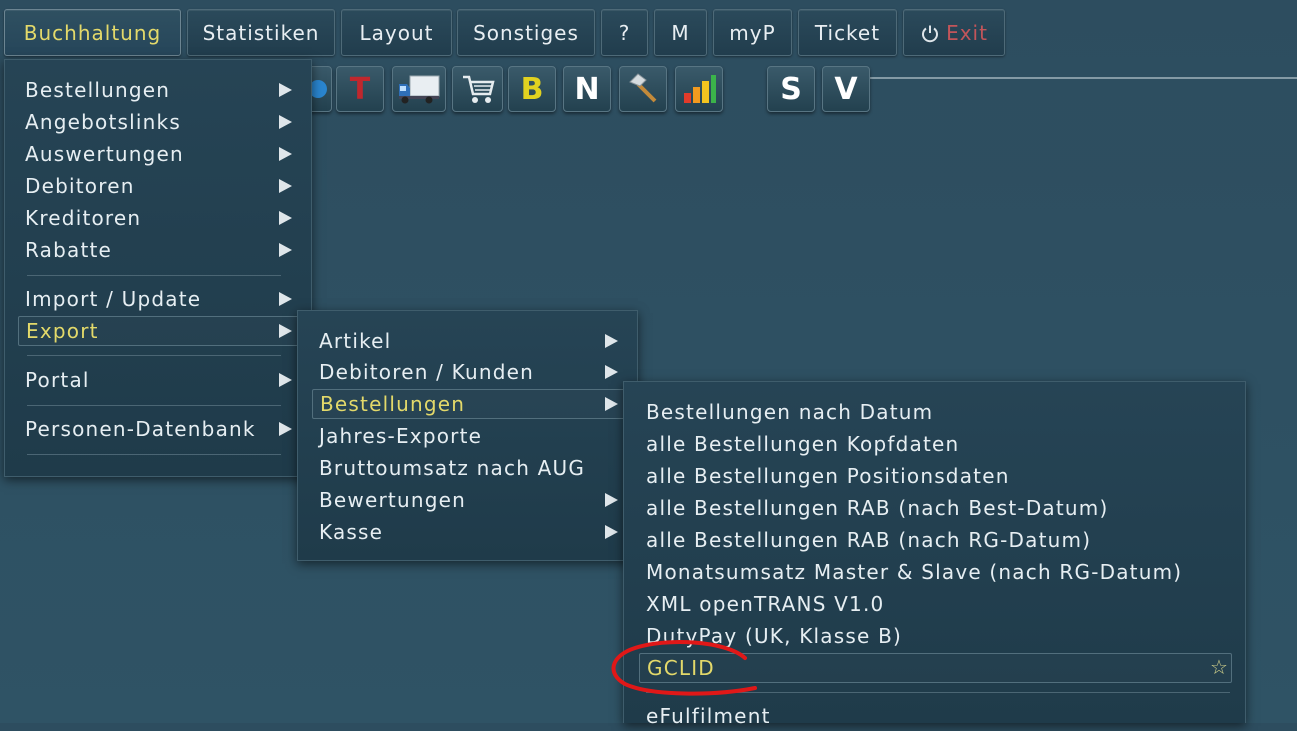 The width and height of the screenshot is (1297, 731). I want to click on v-icon: V, so click(846, 89).